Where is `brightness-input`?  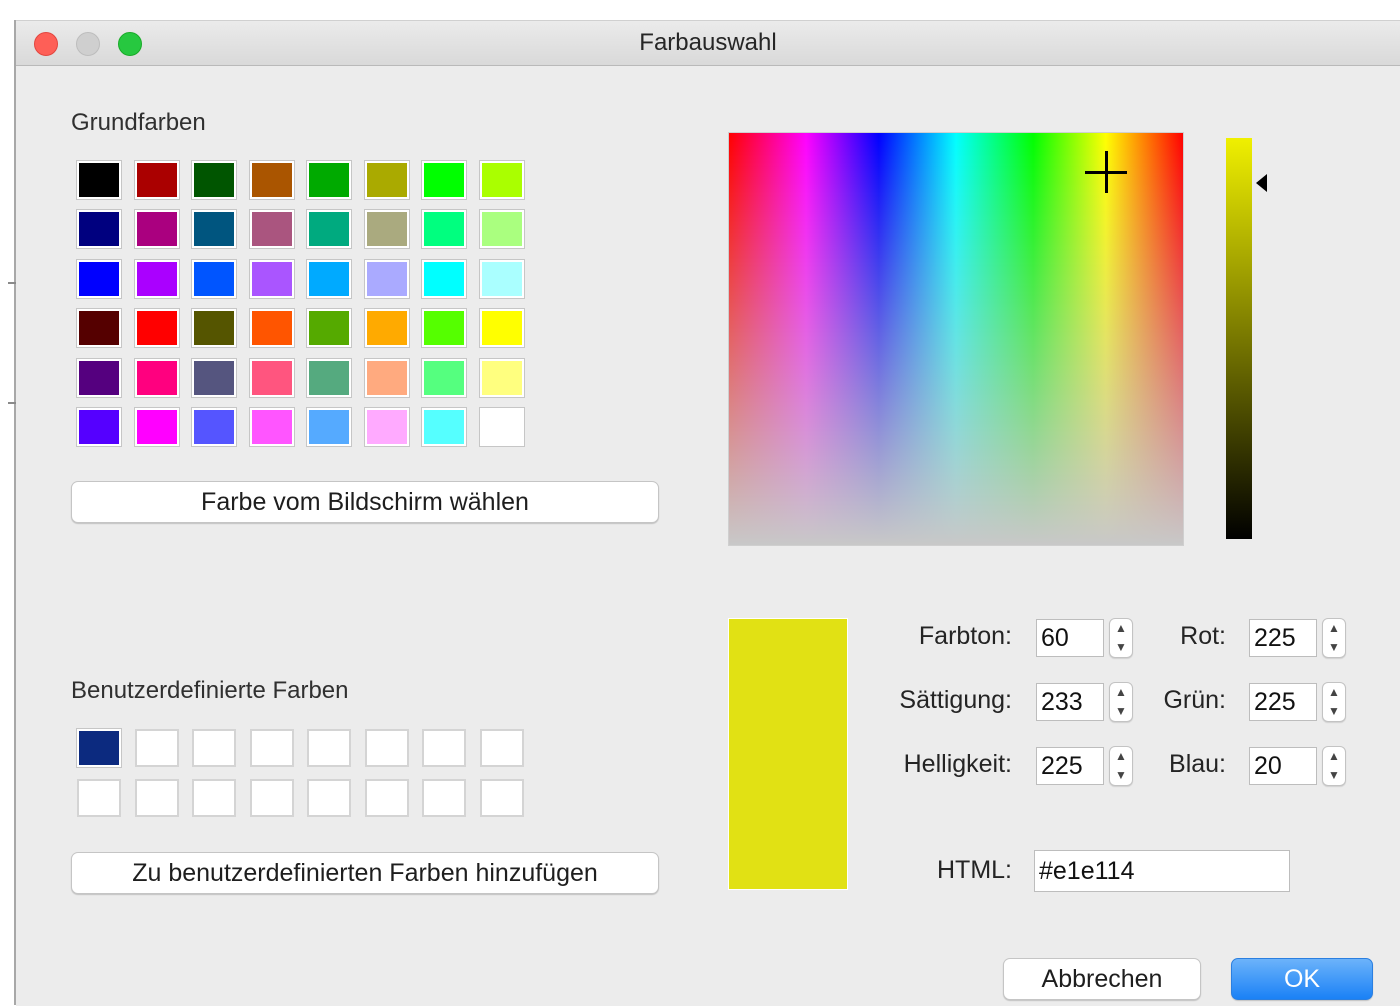 brightness-input is located at coordinates (1070, 766).